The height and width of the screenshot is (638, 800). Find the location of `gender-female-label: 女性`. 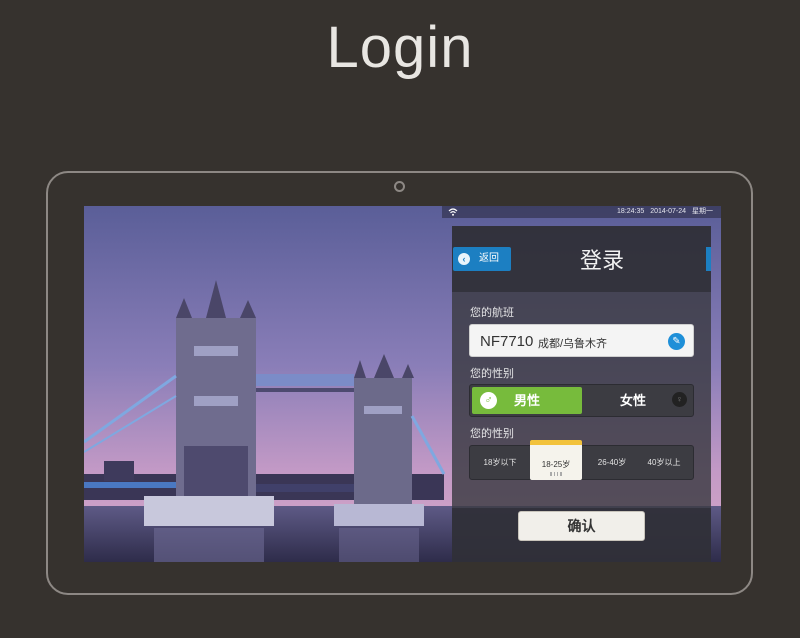

gender-female-label: 女性 is located at coordinates (633, 400).